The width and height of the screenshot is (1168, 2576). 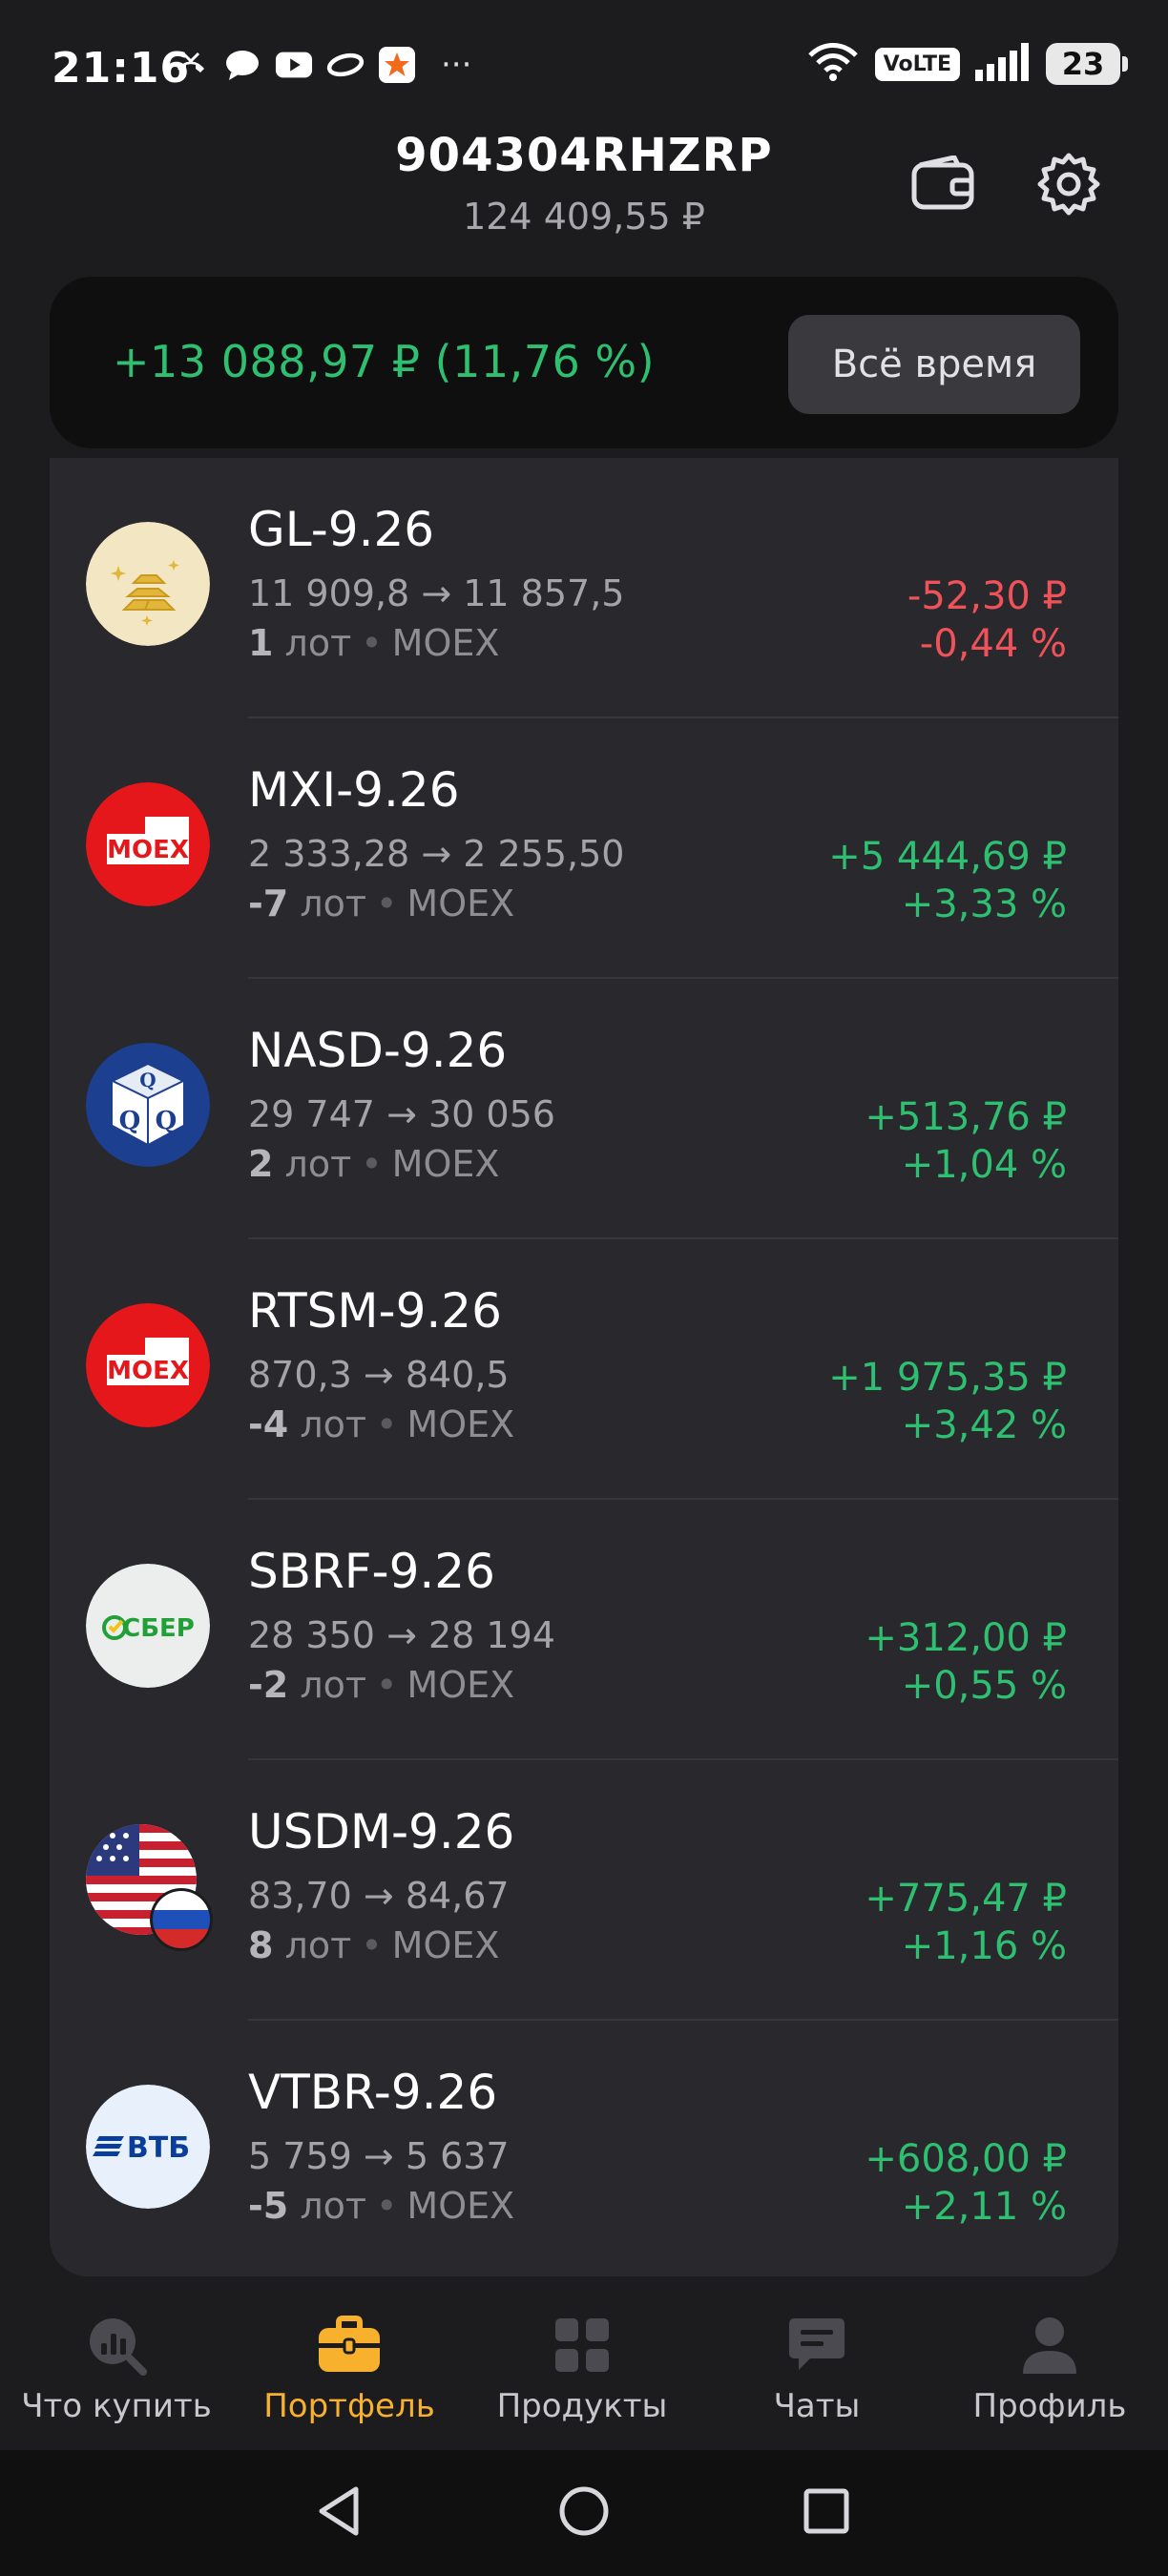 I want to click on gold-bars-logo, so click(x=148, y=584).